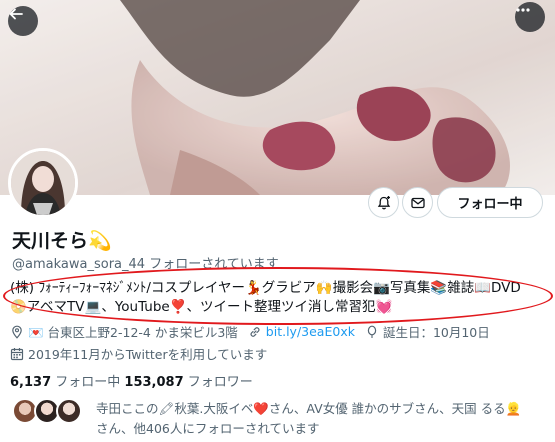  I want to click on birthday-text: 誕生日：10月10日, so click(436, 332).